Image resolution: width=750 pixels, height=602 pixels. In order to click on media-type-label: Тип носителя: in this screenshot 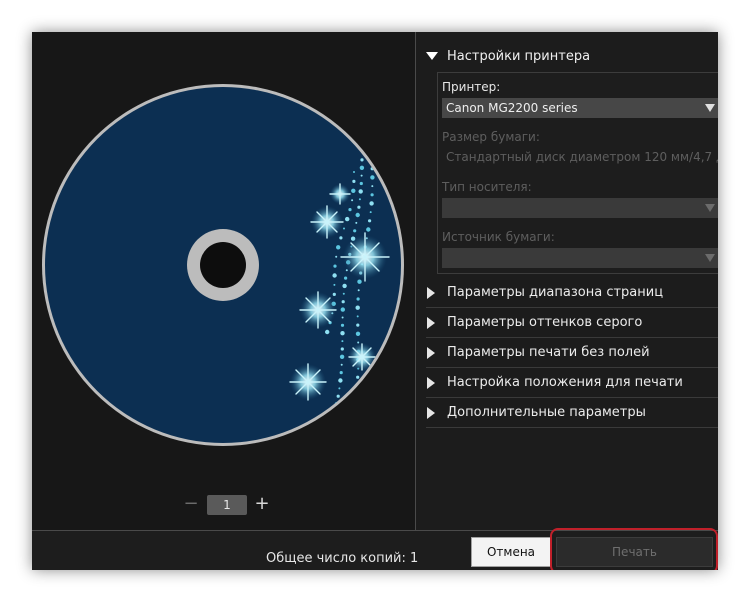, I will do `click(487, 187)`.